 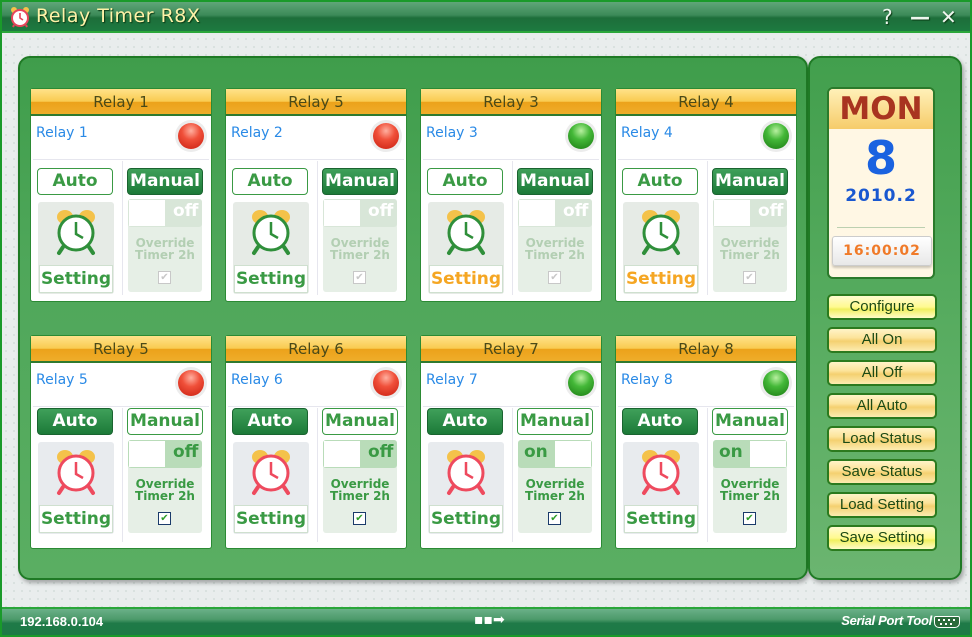 What do you see at coordinates (706, 349) in the screenshot?
I see `relay-header: Relay 8` at bounding box center [706, 349].